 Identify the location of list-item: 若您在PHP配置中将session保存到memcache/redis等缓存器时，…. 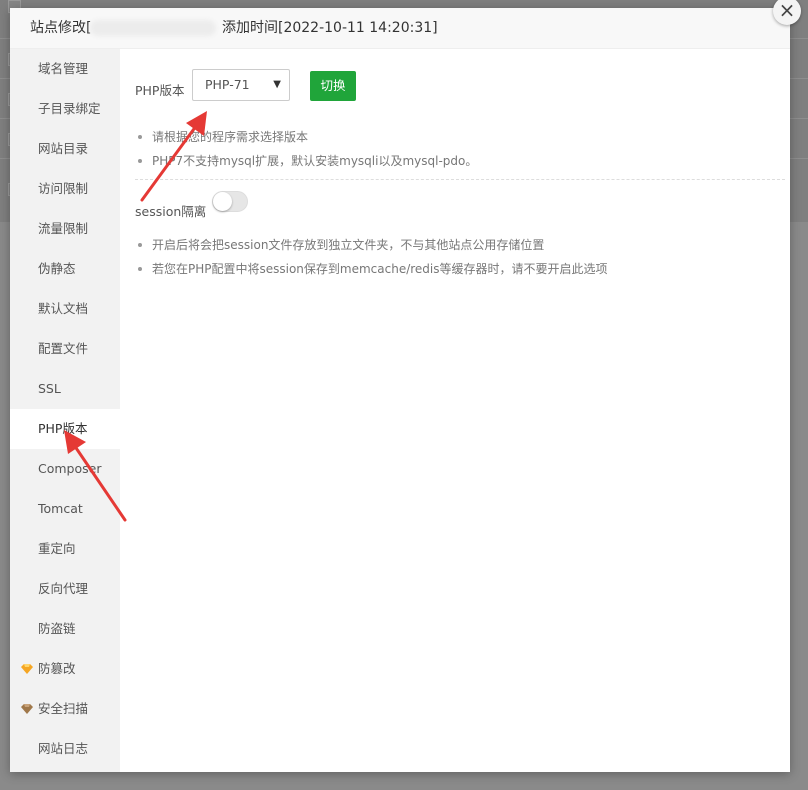
(371, 269).